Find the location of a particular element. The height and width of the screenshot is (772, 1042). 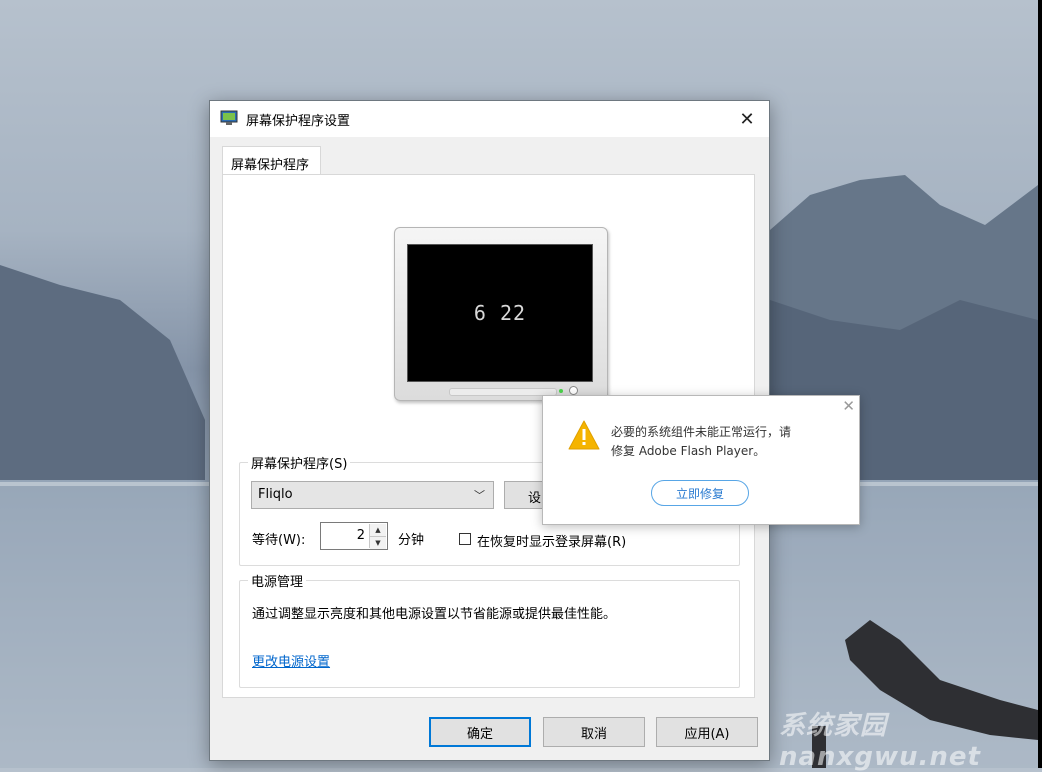

ok-button: 确定 is located at coordinates (480, 732).